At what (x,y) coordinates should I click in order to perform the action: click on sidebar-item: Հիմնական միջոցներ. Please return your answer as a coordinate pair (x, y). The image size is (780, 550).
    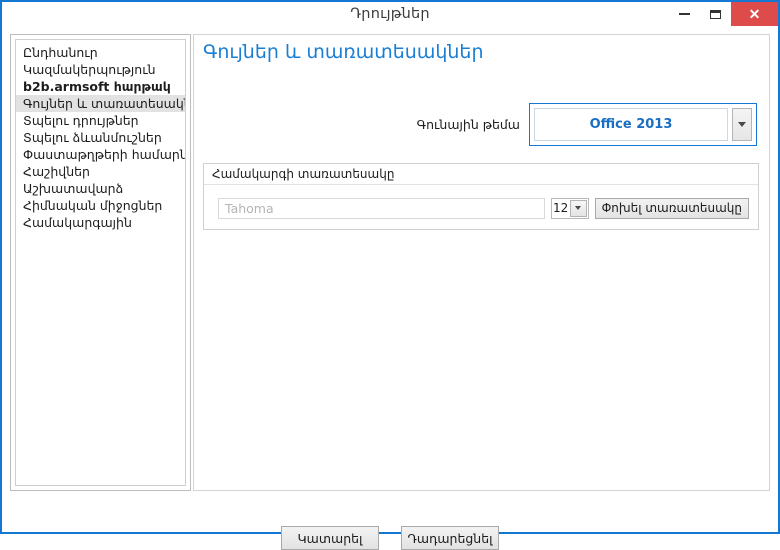
    Looking at the image, I should click on (100, 205).